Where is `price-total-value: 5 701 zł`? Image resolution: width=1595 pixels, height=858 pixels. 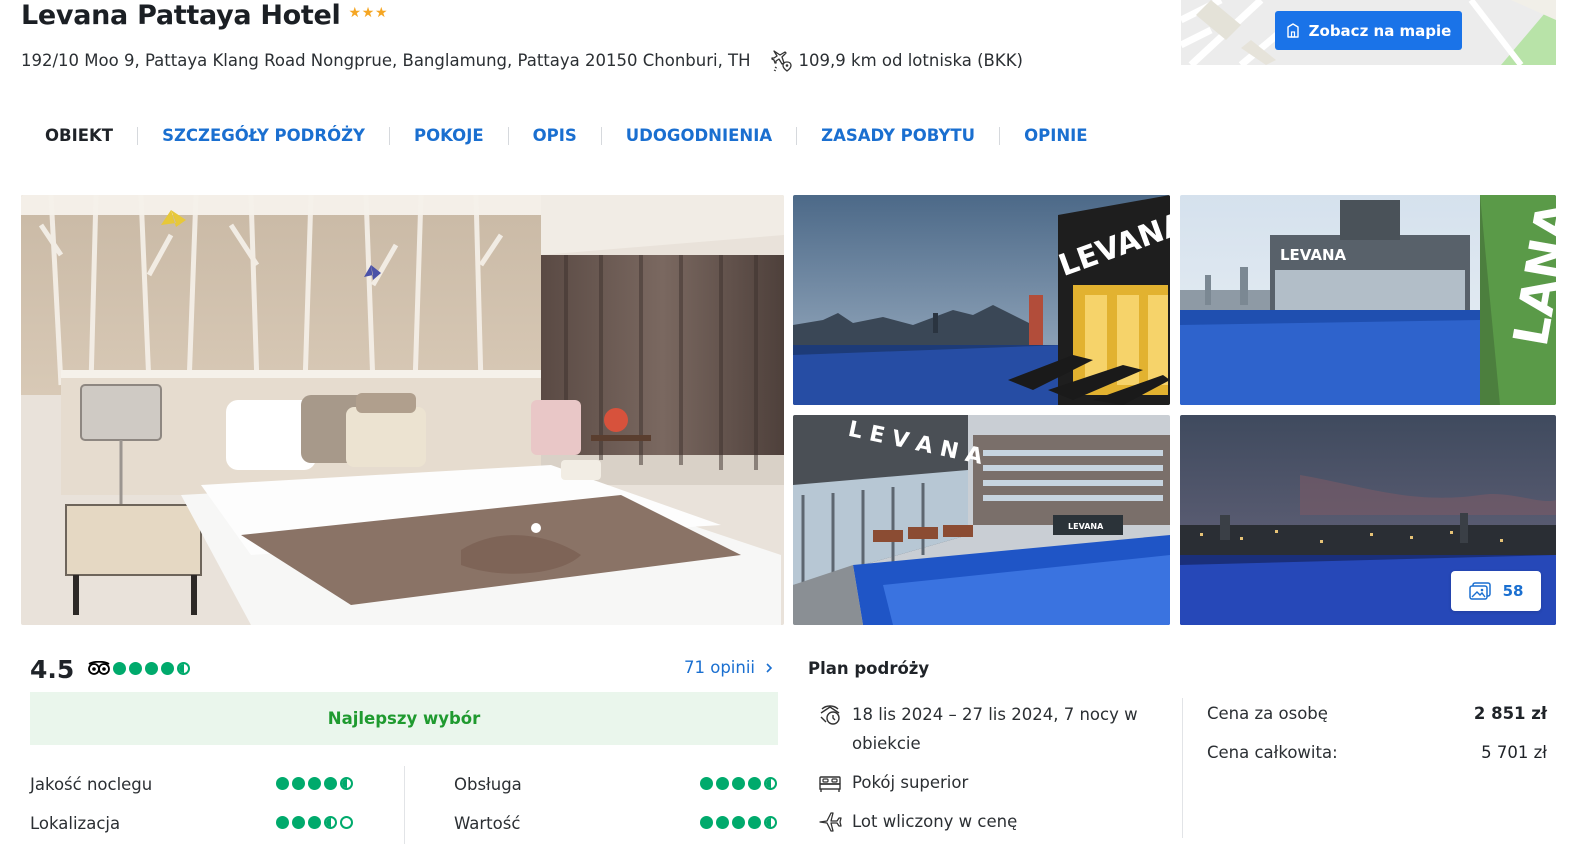 price-total-value: 5 701 zł is located at coordinates (1514, 752).